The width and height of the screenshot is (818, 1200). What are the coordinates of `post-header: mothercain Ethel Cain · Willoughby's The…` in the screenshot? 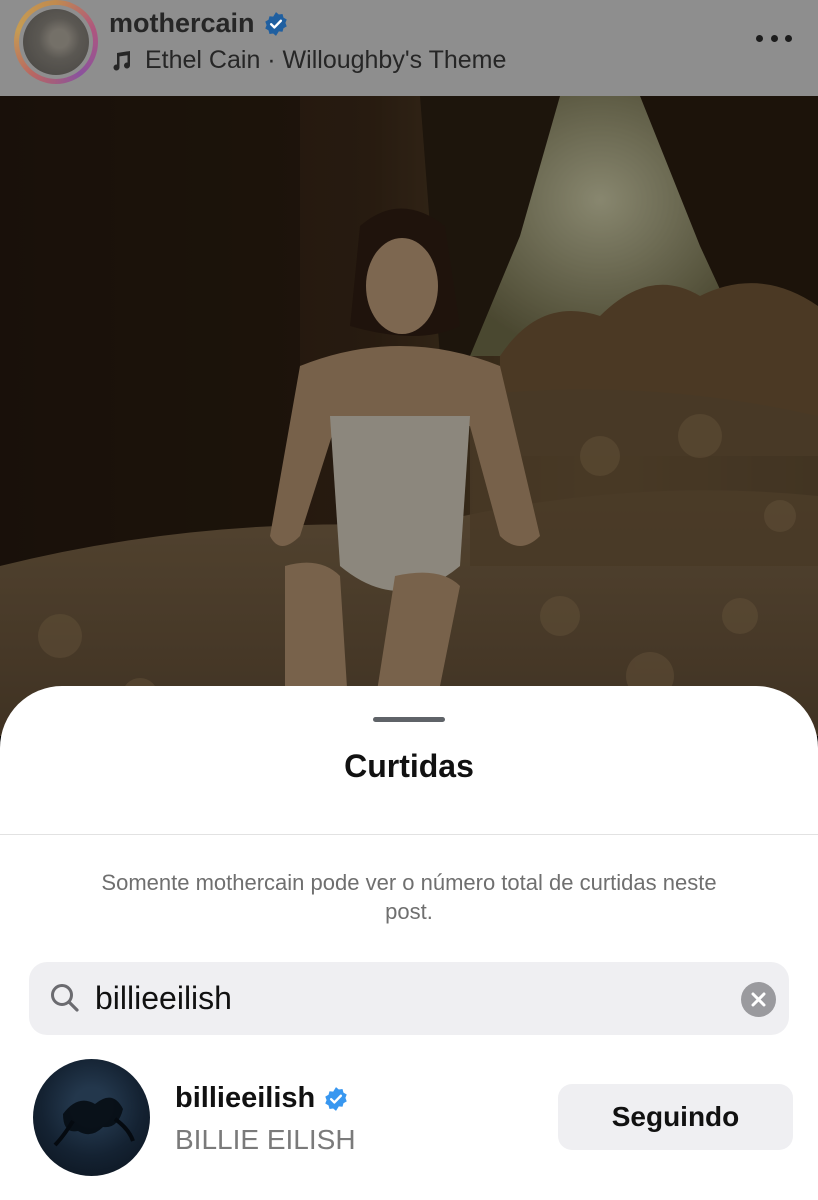 It's located at (409, 48).